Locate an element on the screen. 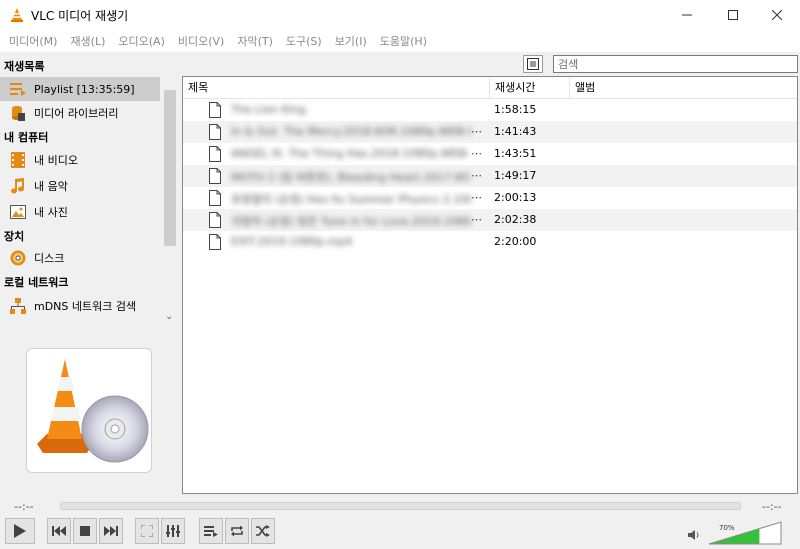  row-duration: 1:41:43 is located at coordinates (515, 131).